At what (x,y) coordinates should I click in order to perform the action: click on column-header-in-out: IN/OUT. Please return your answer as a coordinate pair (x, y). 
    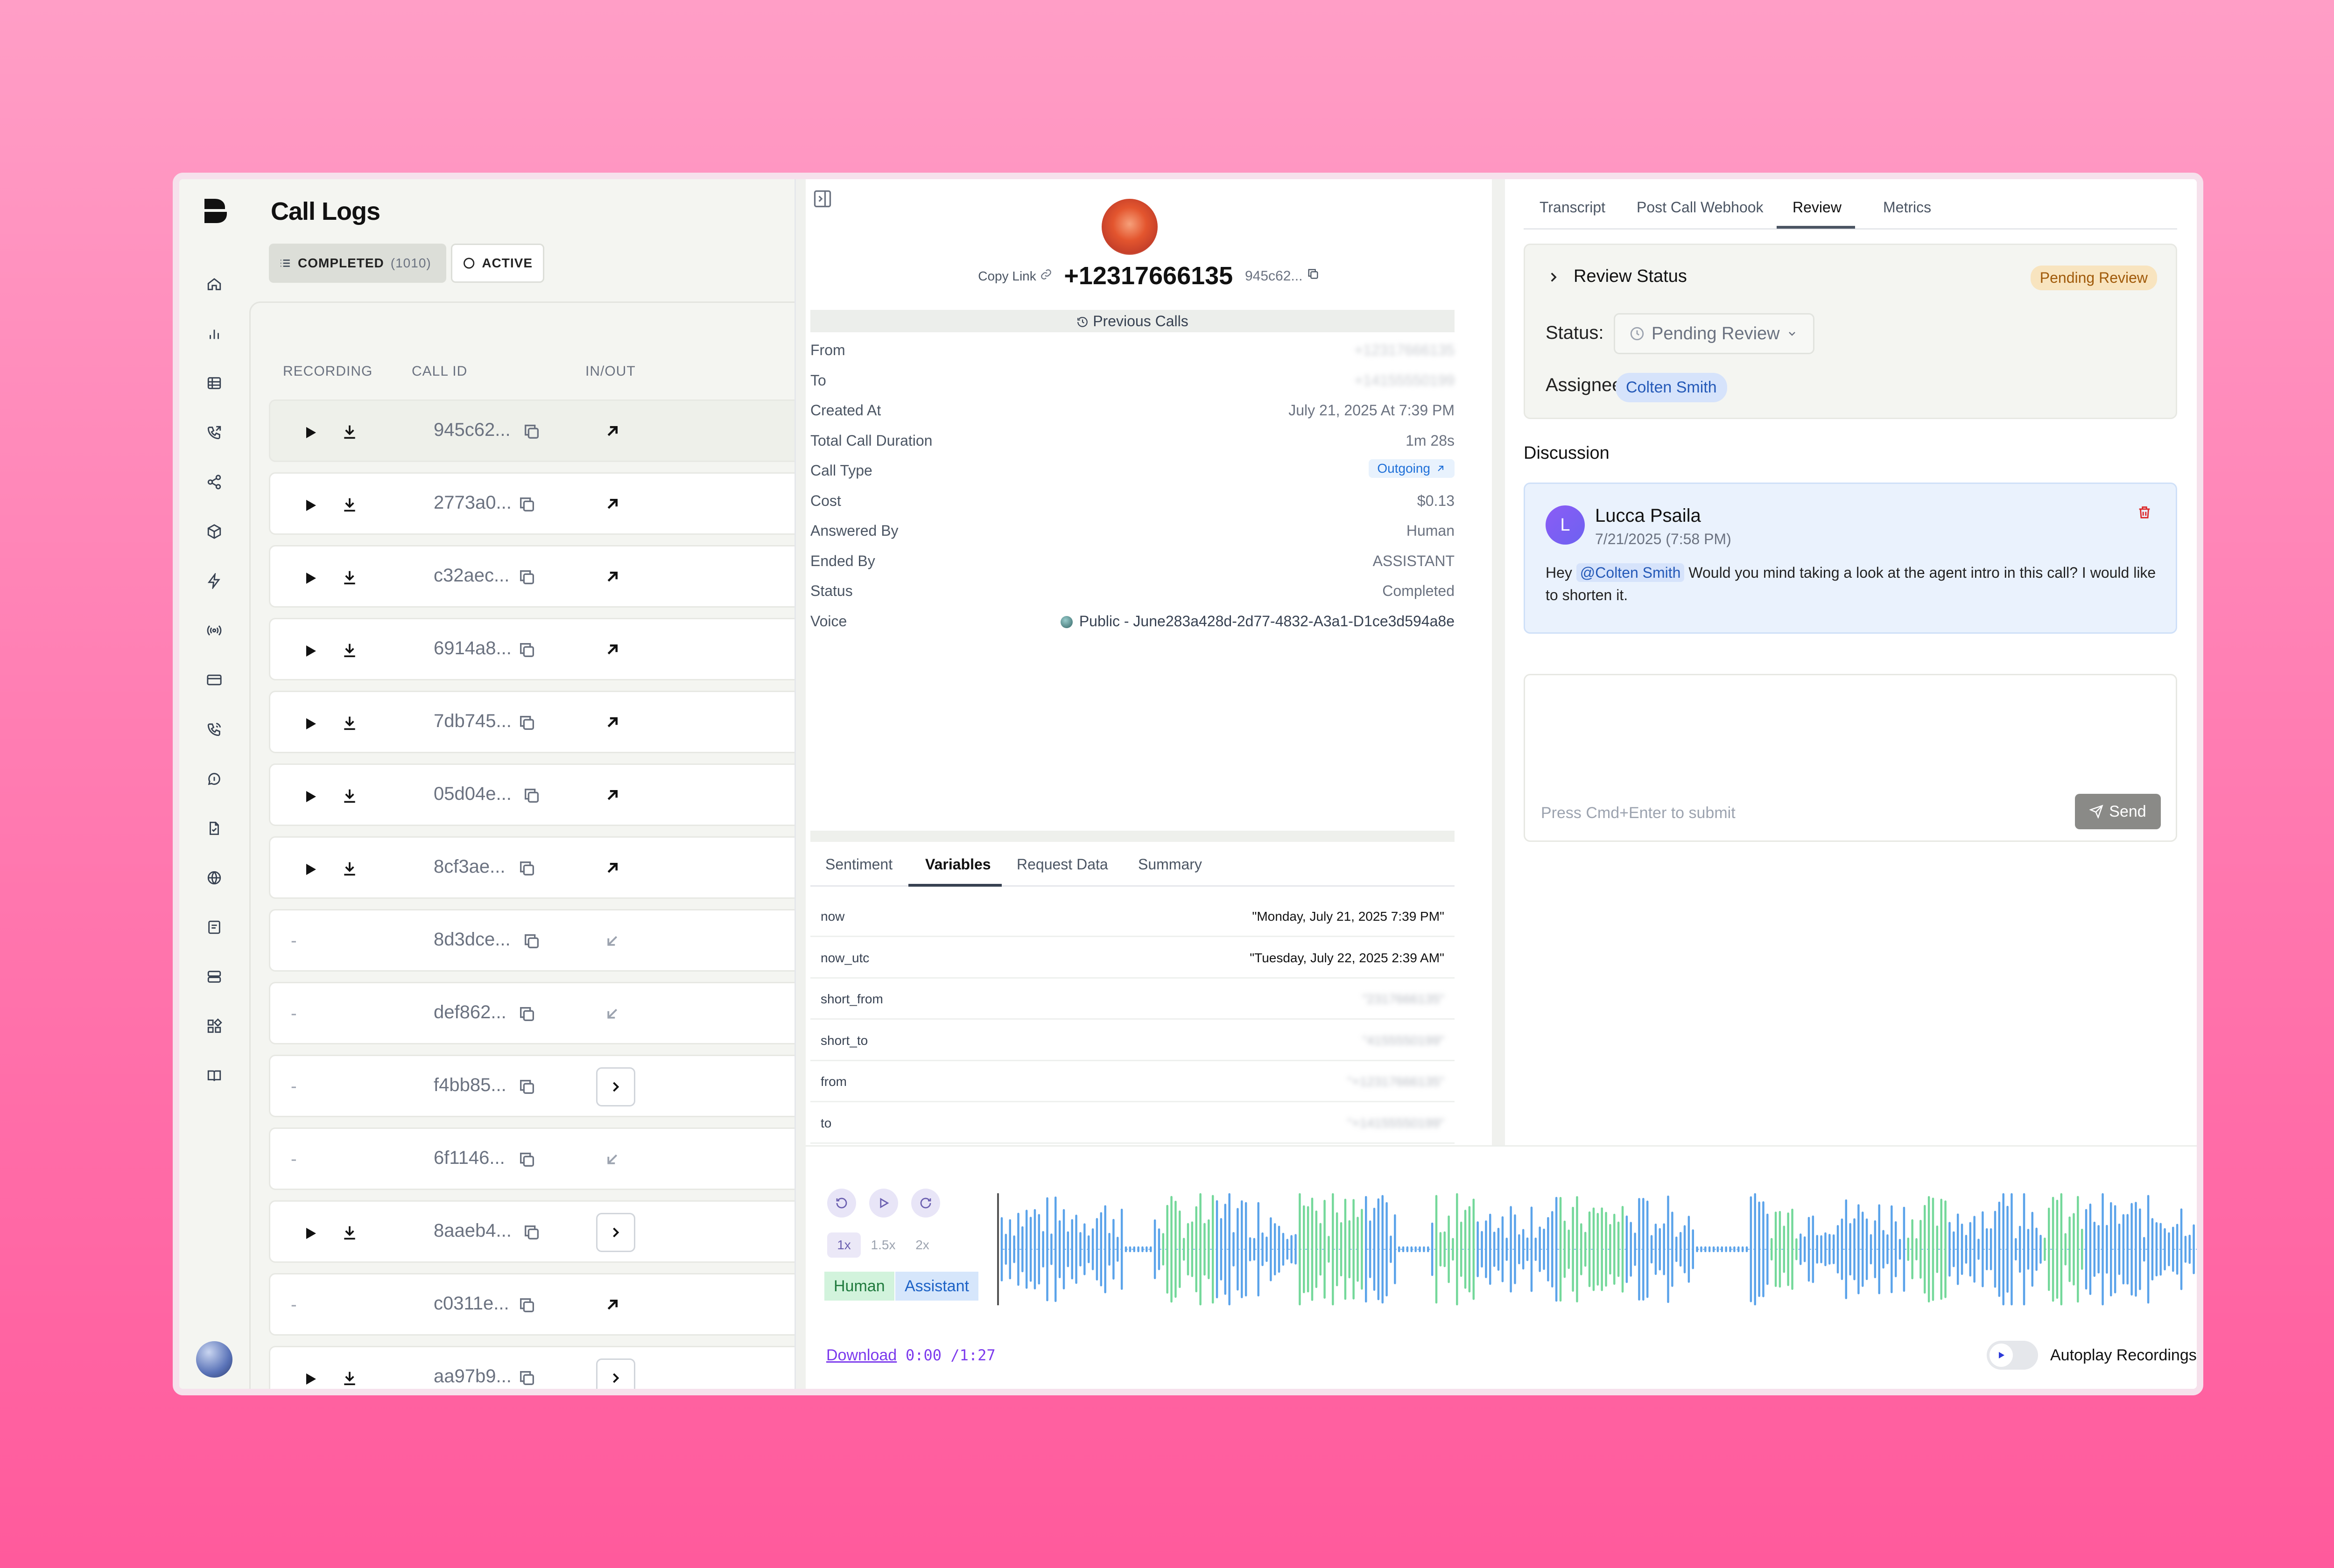
    Looking at the image, I should click on (610, 371).